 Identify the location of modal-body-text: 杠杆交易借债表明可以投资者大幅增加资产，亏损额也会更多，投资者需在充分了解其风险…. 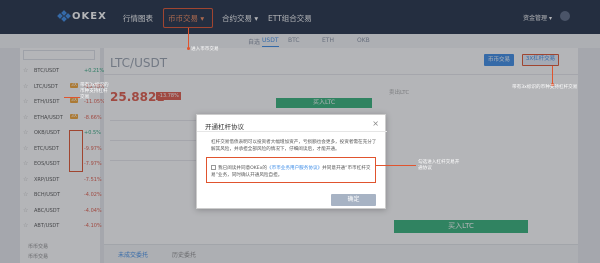
(294, 146).